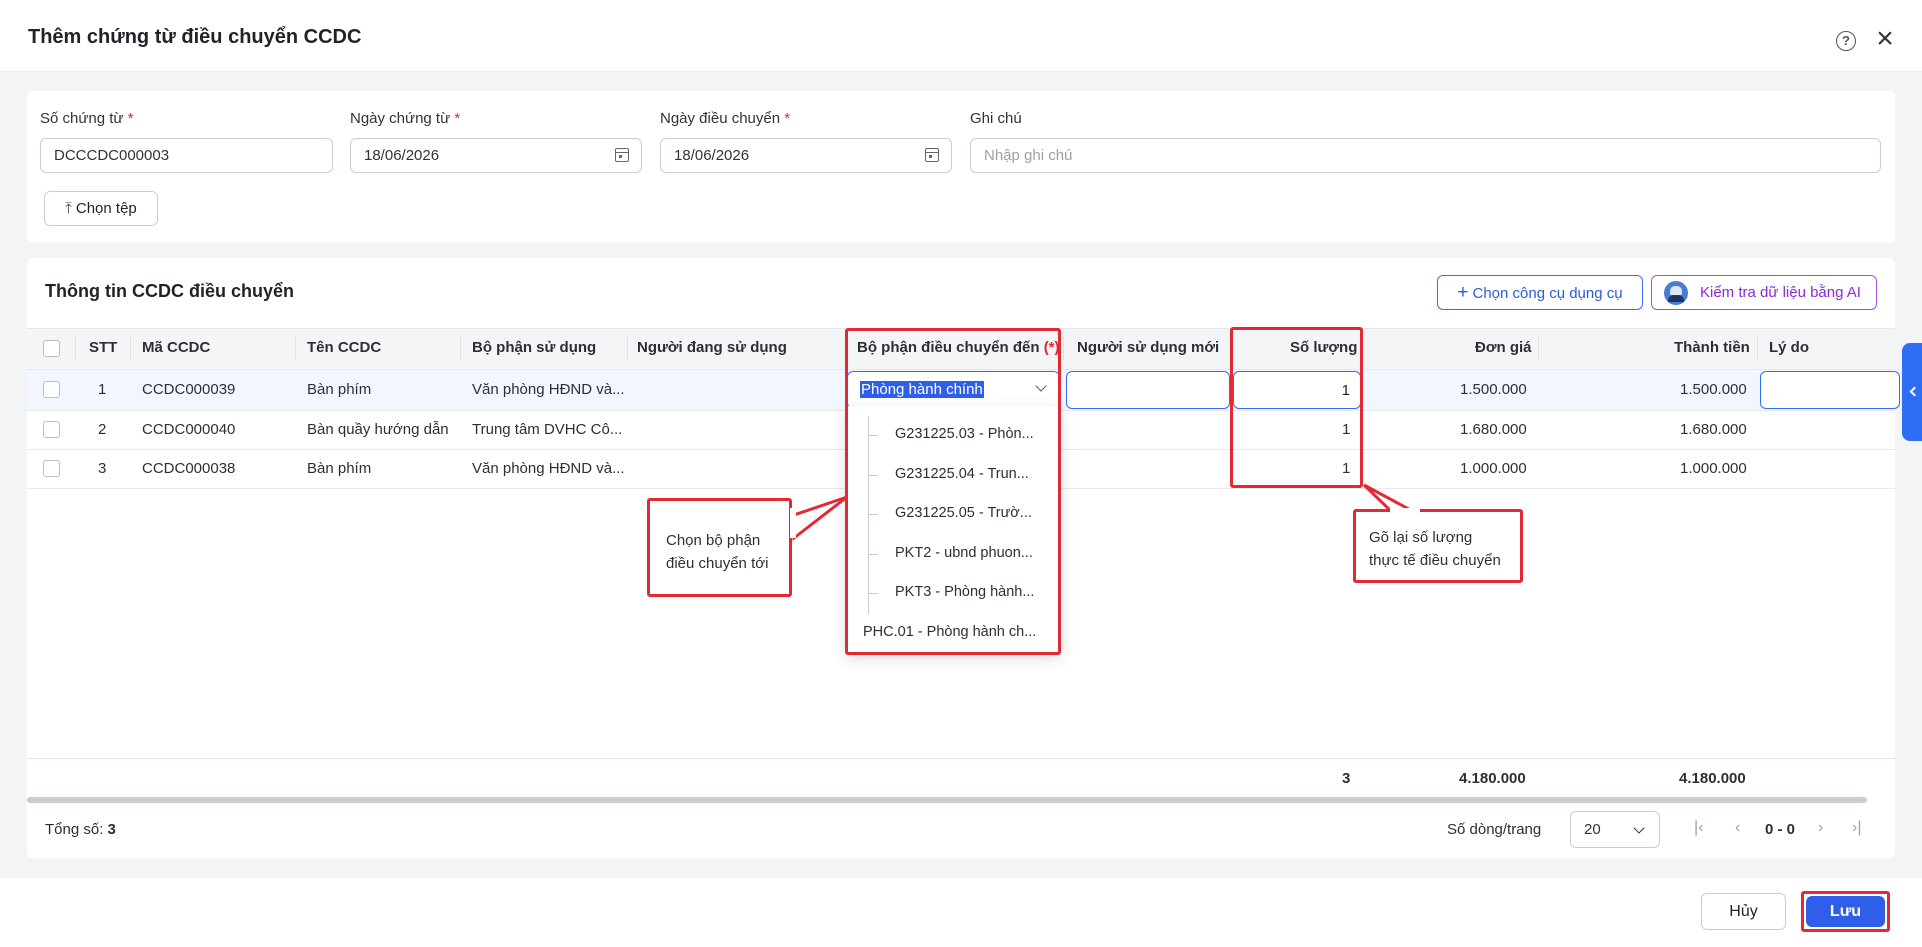  Describe the element at coordinates (806, 155) in the screenshot. I see `transfer-date-input: 18/06/2026` at that location.